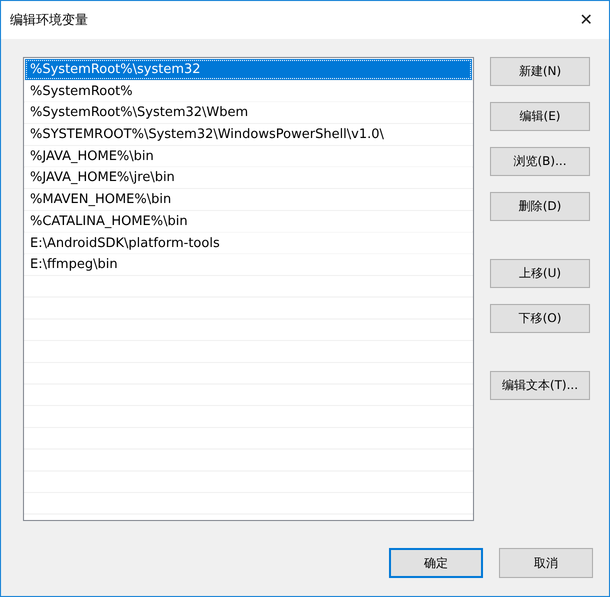 The height and width of the screenshot is (597, 610). Describe the element at coordinates (586, 20) in the screenshot. I see `close-button: ✕` at that location.